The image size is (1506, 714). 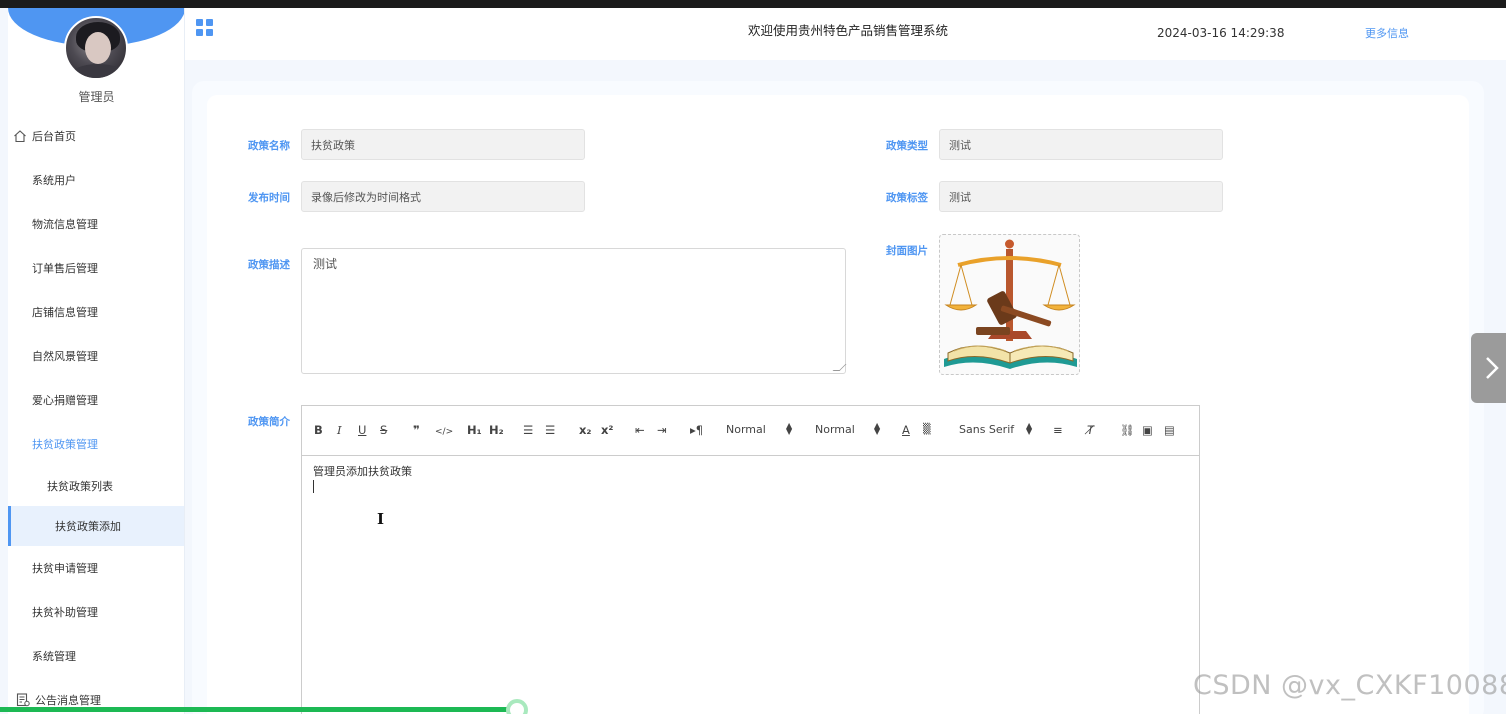 I want to click on link-icon: ⛓, so click(x=1127, y=430).